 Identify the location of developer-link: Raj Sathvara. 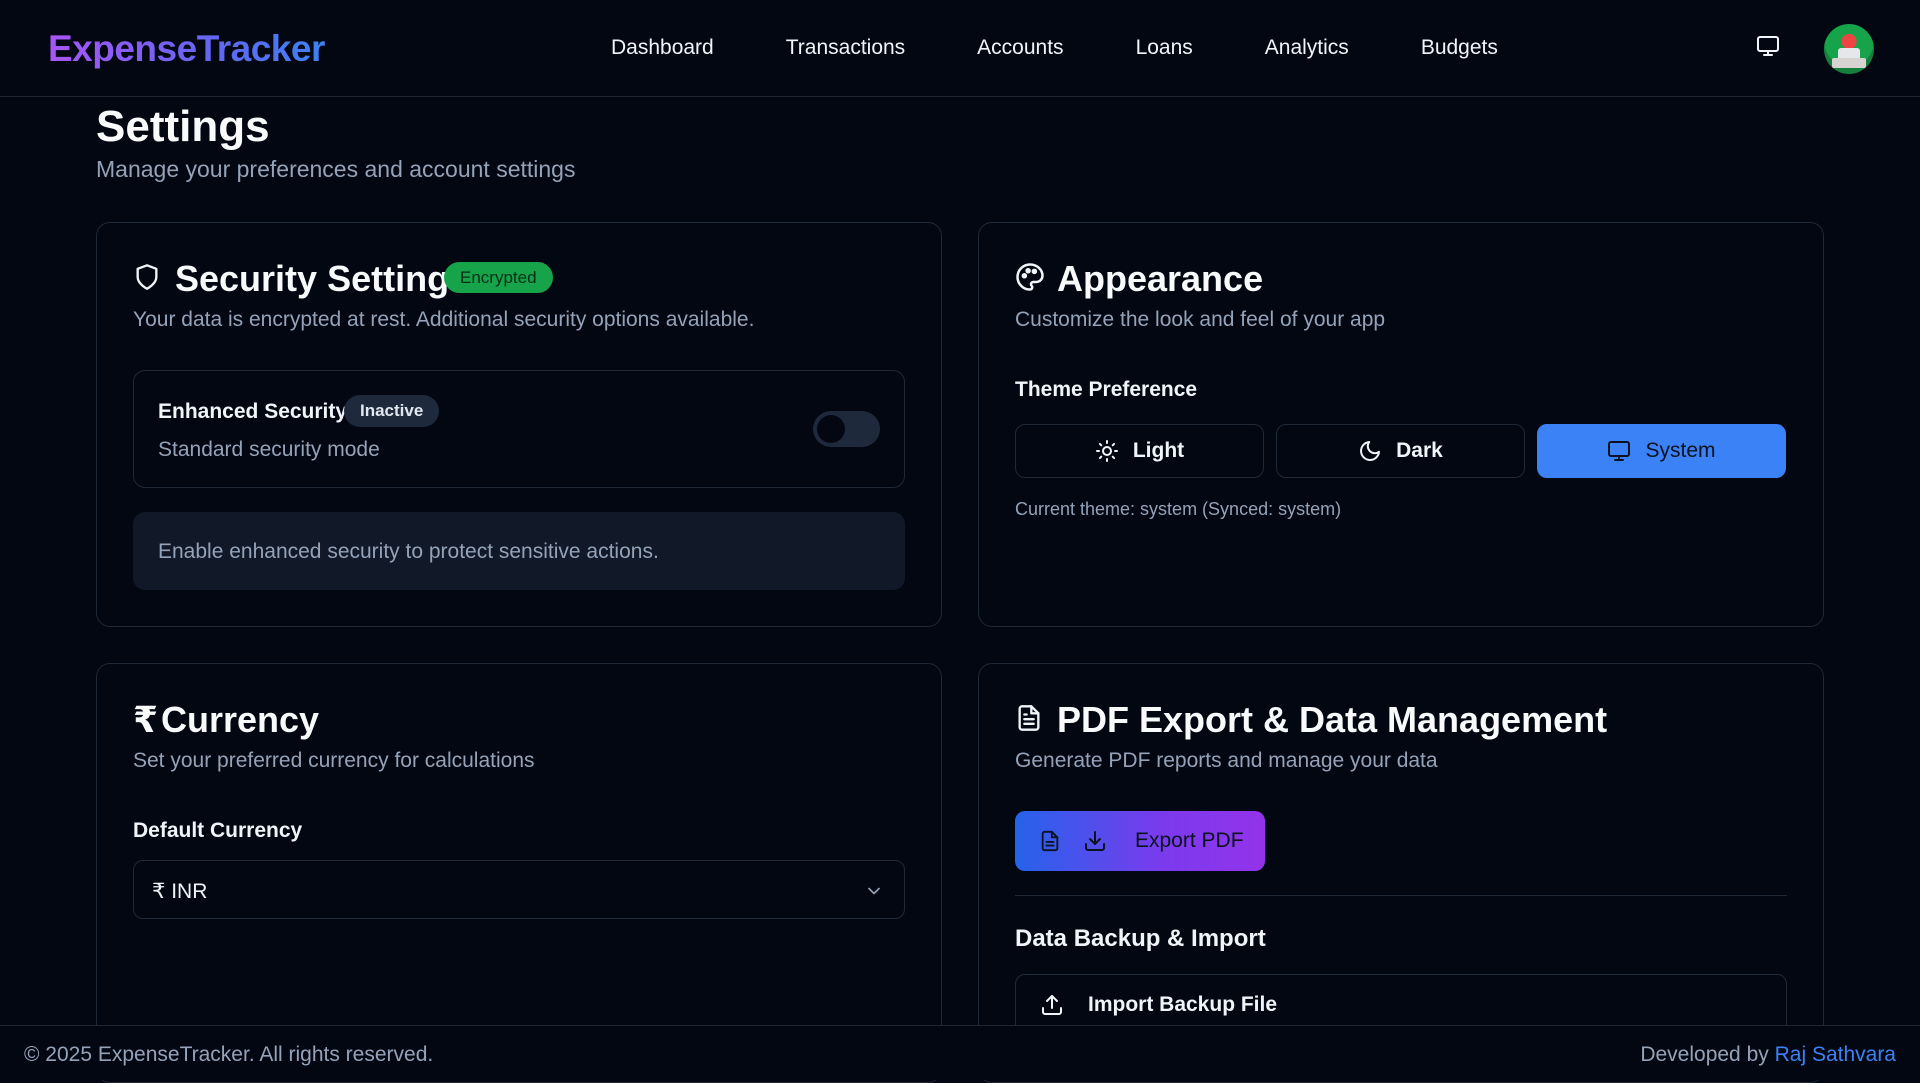
(1835, 1054).